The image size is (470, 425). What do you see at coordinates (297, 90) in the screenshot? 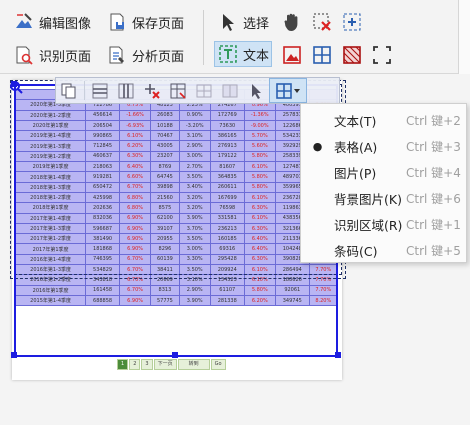
I see `chevron-down-icon` at bounding box center [297, 90].